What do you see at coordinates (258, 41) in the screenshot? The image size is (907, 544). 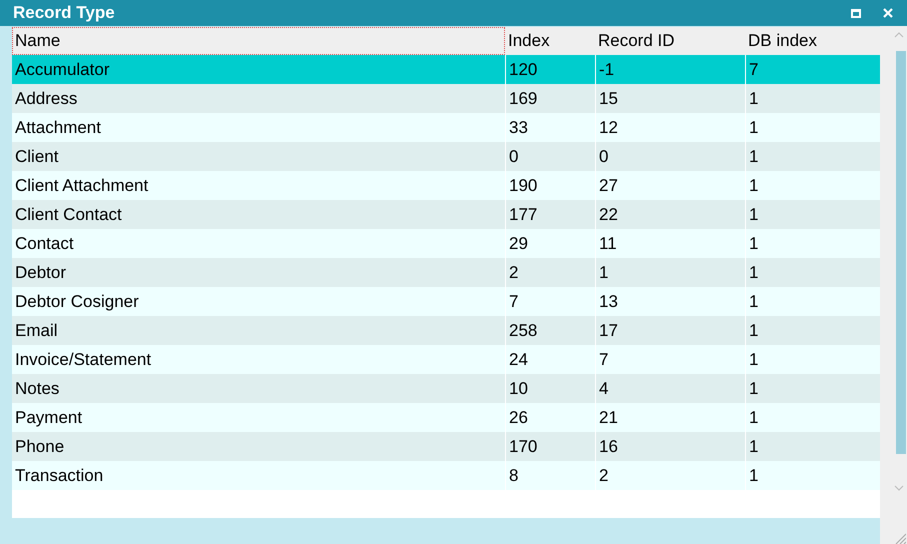 I see `column-header: Name` at bounding box center [258, 41].